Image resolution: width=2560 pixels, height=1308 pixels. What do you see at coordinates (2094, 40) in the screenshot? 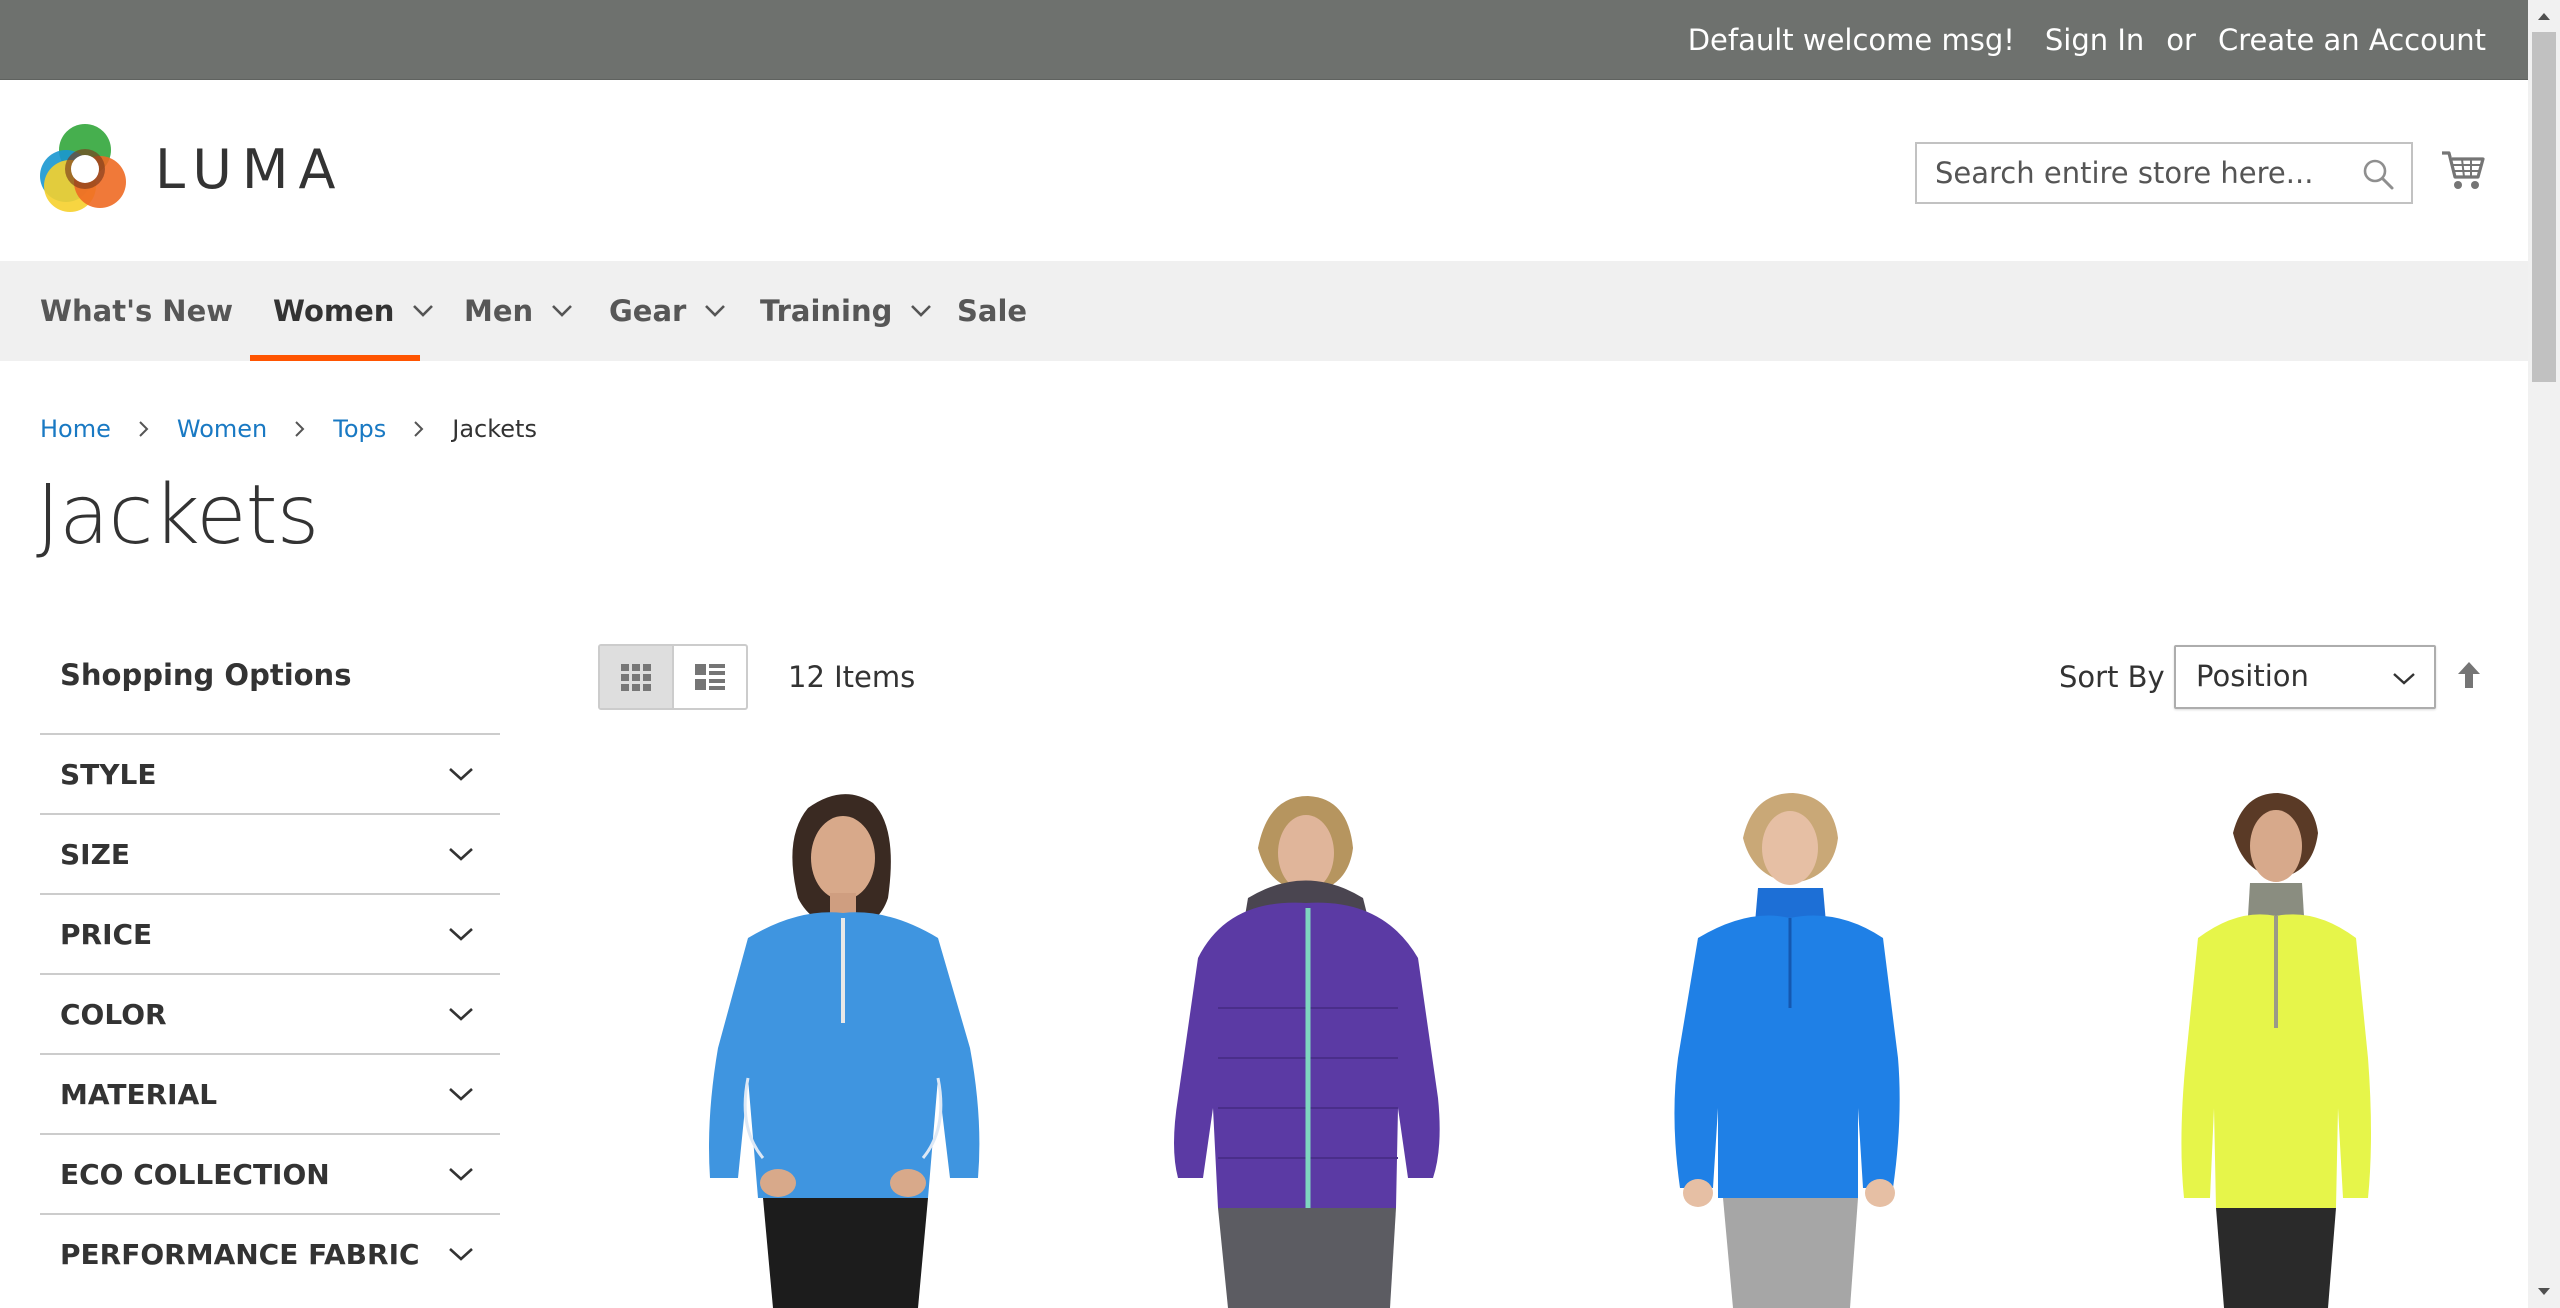
I see `sign-in-link: Sign In` at bounding box center [2094, 40].